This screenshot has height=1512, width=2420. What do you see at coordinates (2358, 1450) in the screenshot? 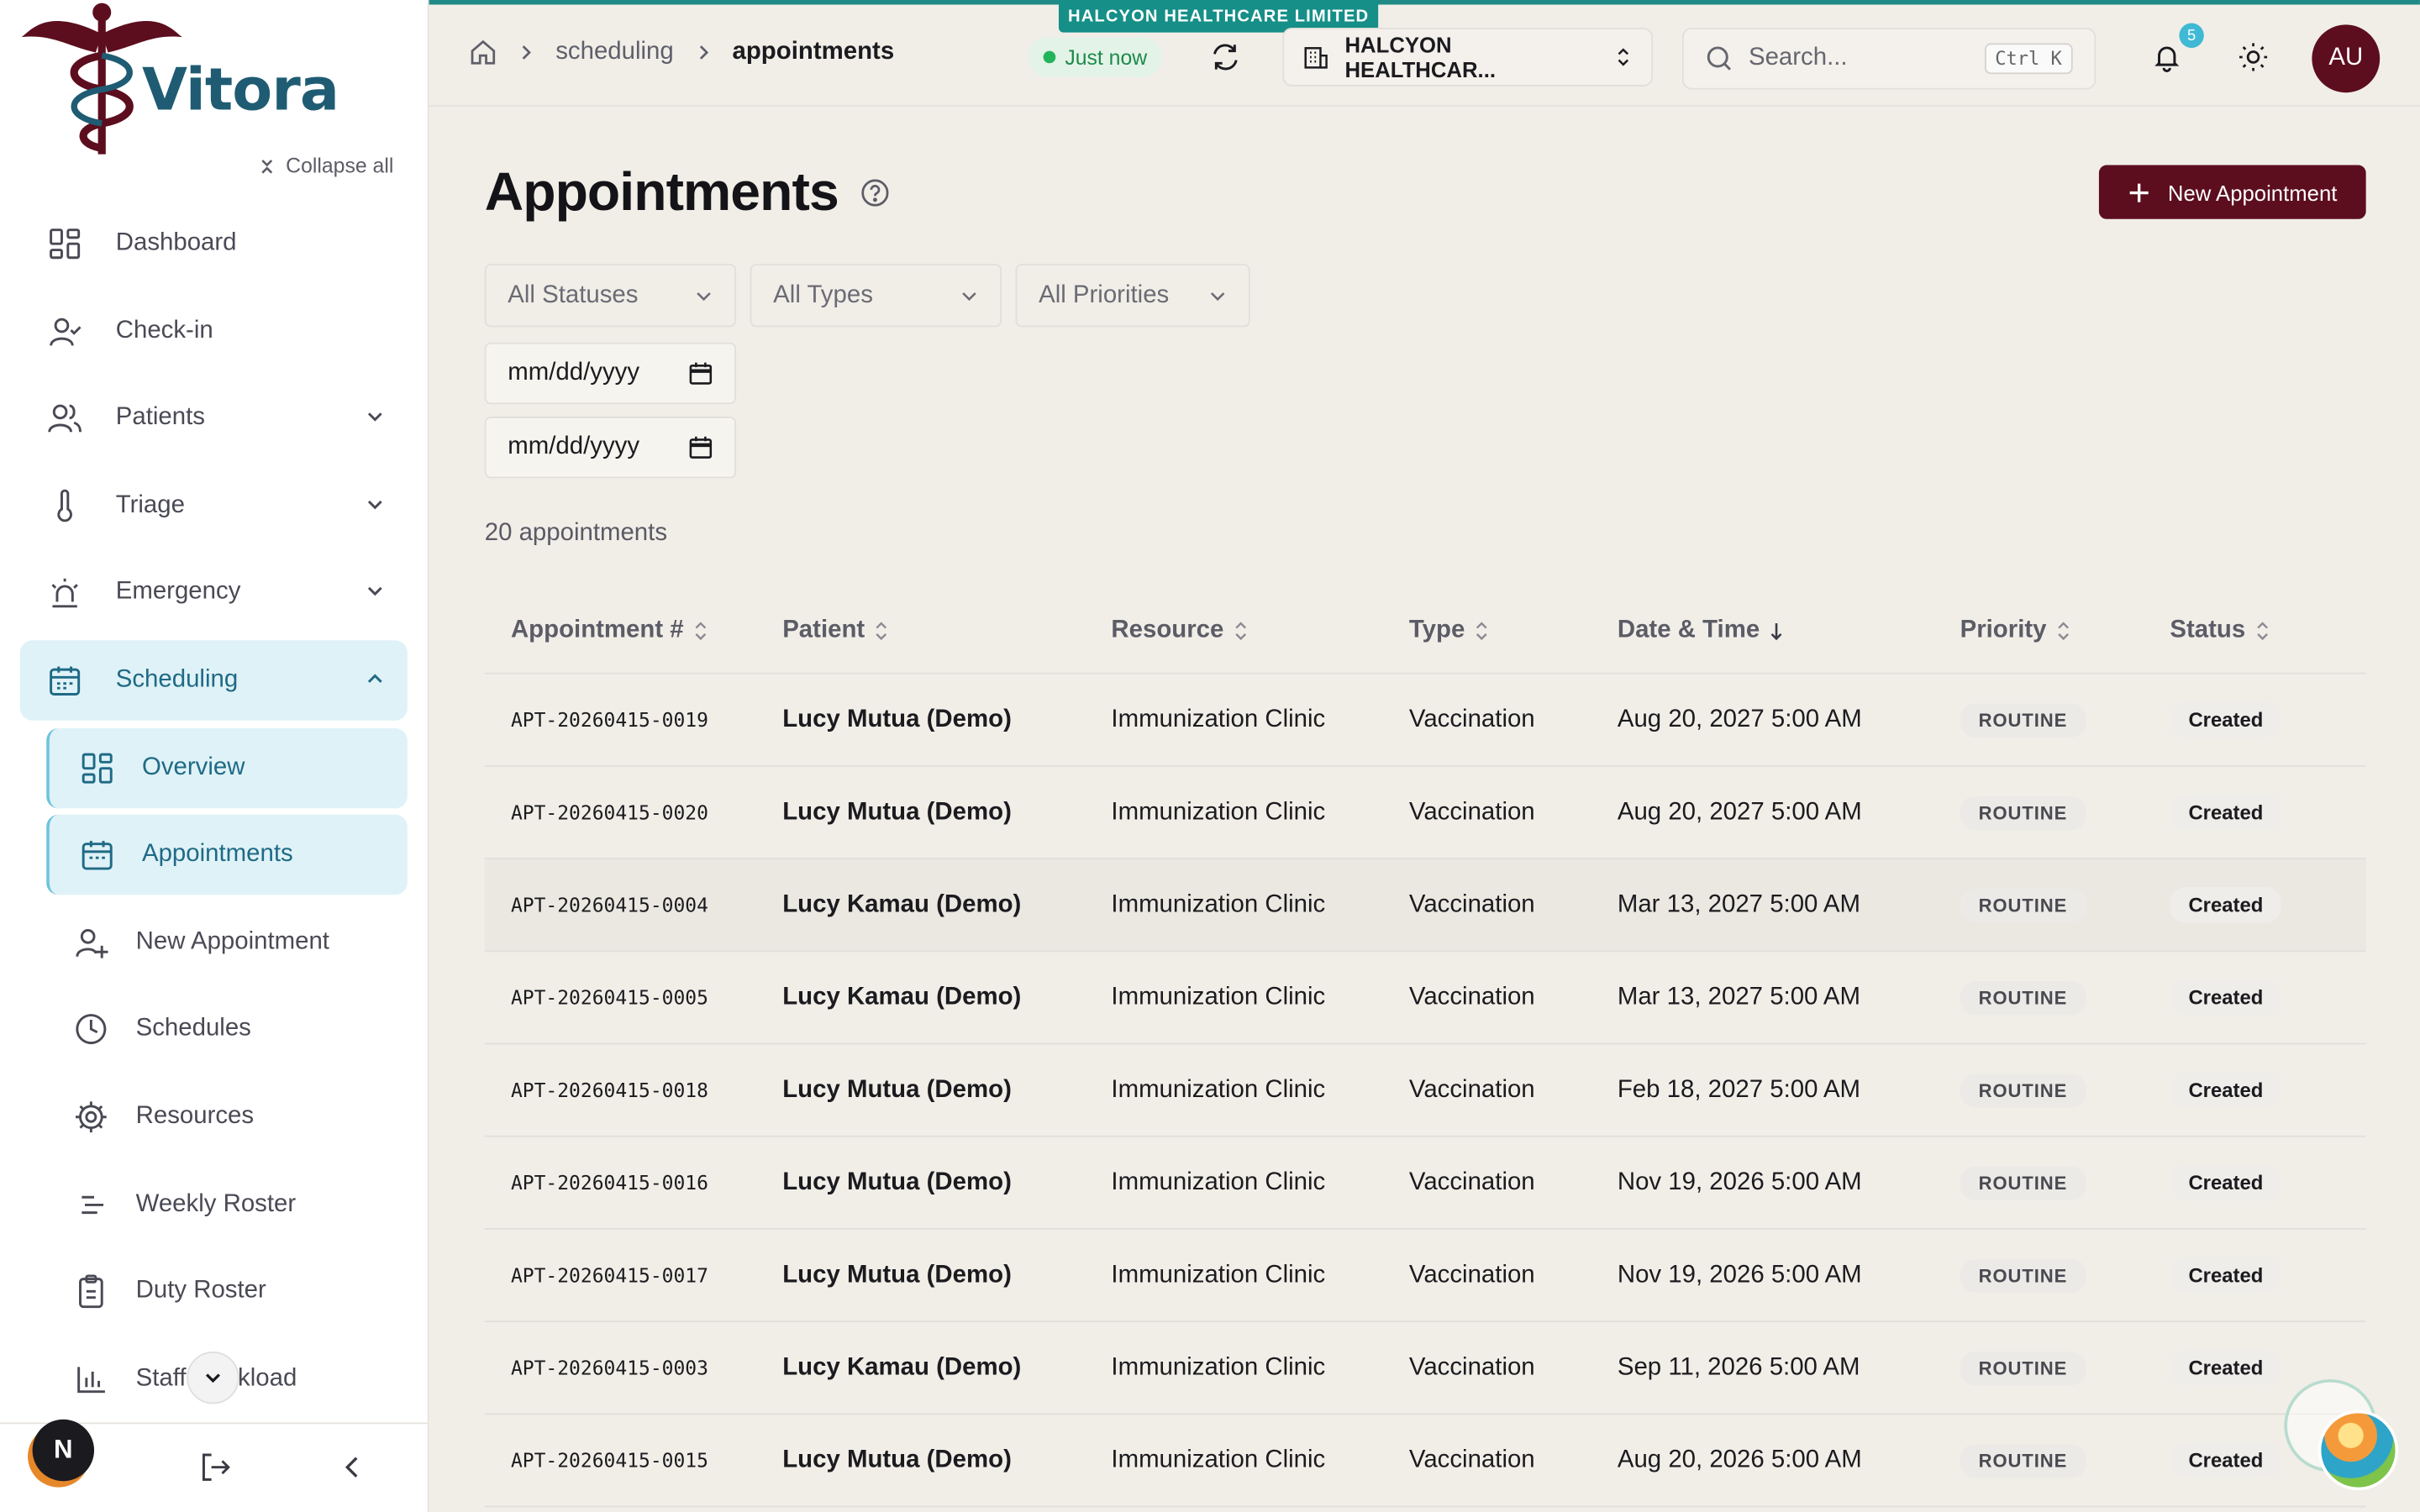
I see `assistant-launcher-icon` at bounding box center [2358, 1450].